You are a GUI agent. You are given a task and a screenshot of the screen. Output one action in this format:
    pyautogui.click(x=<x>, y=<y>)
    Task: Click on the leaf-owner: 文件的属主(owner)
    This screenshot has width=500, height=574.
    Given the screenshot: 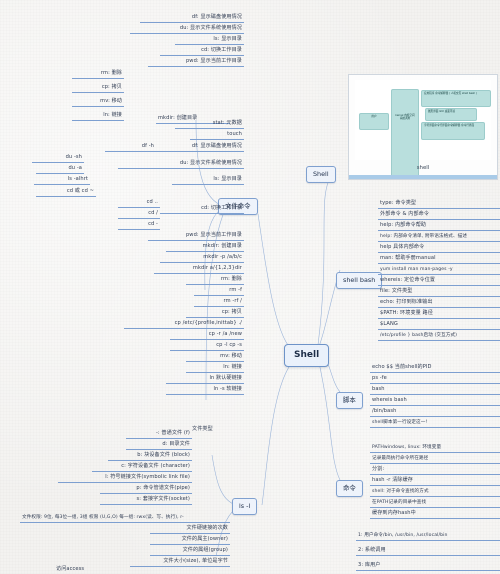 What is the action you would take?
    pyautogui.click(x=190, y=540)
    